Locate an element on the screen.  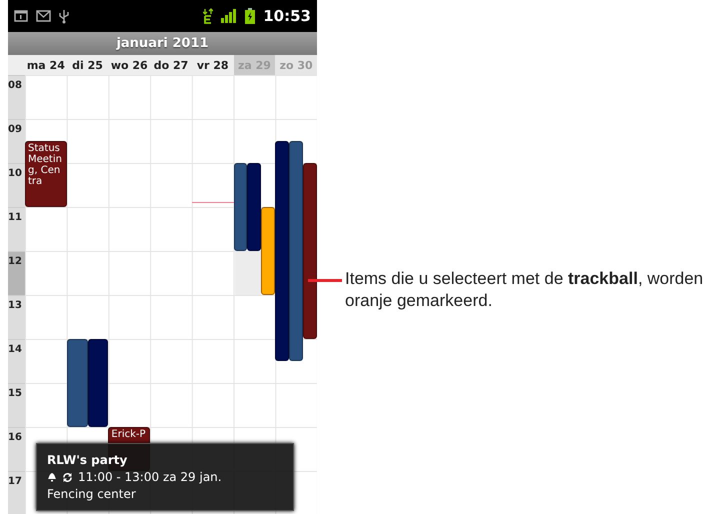
hour-label: 17 is located at coordinates (16, 492).